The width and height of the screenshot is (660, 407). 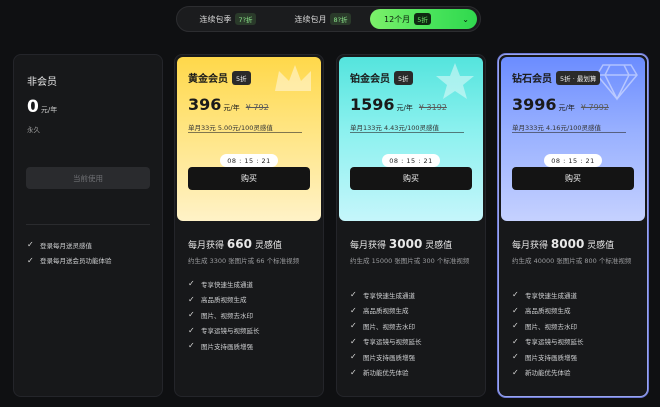 What do you see at coordinates (257, 107) in the screenshot?
I see `original-price: ¥ 792` at bounding box center [257, 107].